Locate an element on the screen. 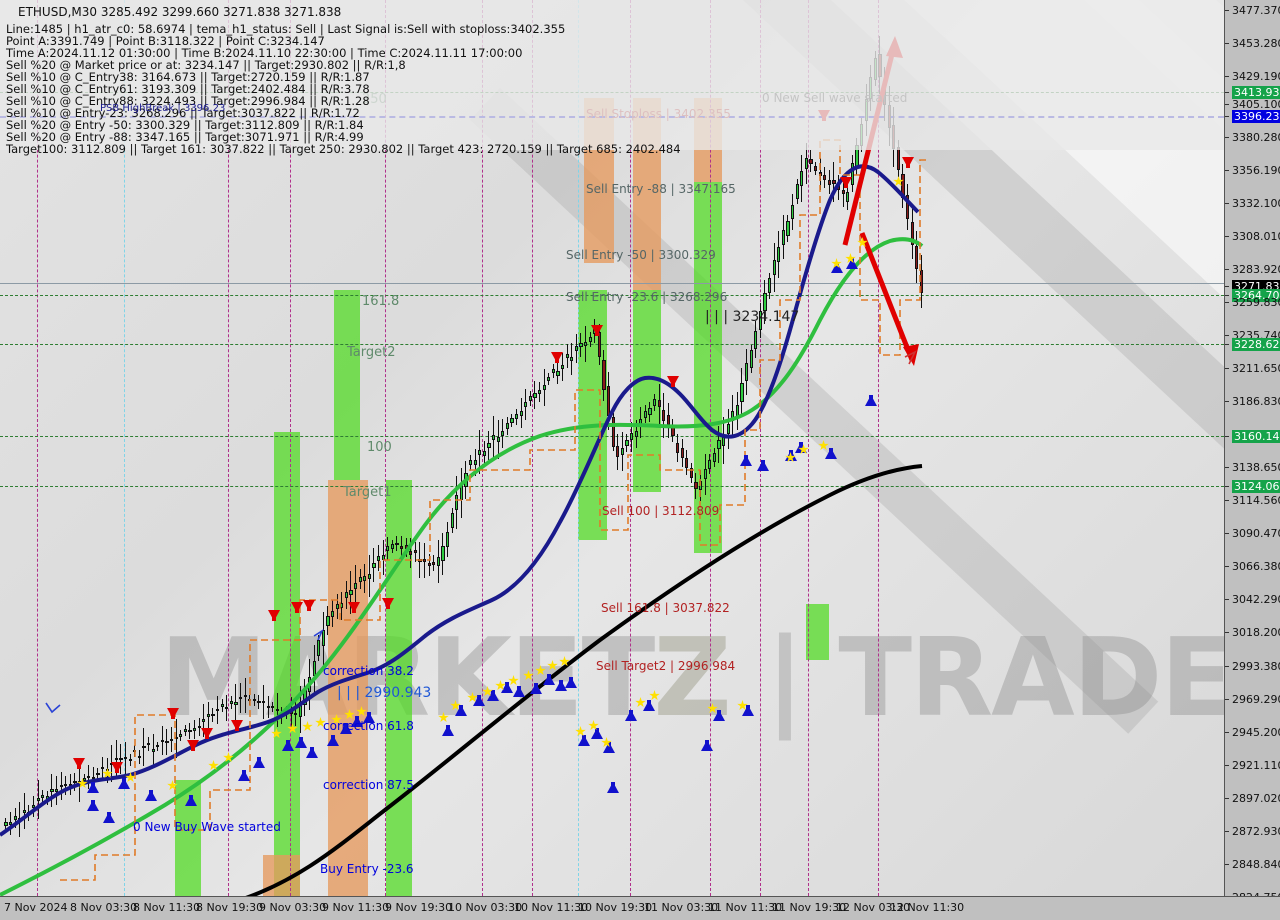 This screenshot has height=920, width=1280. price-tick-label: 3138.650 is located at coordinates (1256, 467).